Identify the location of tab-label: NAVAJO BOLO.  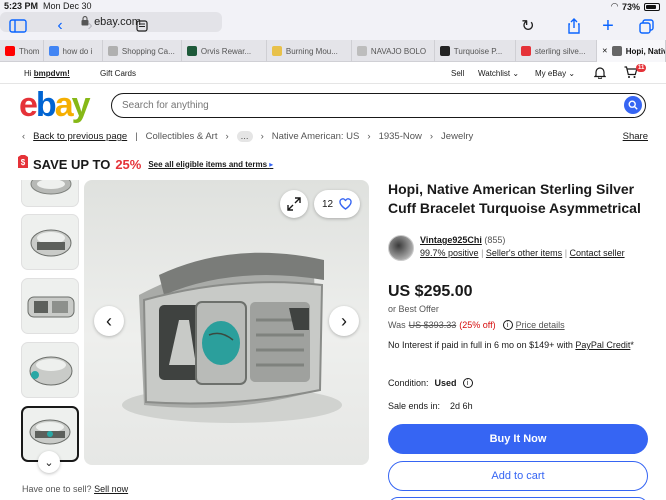
(398, 51).